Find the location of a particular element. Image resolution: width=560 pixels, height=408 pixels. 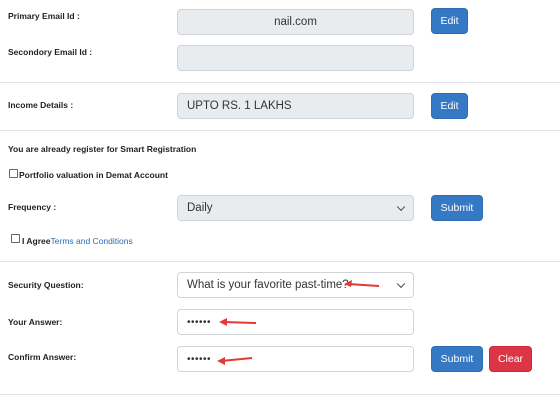

edit-email-button: Edit is located at coordinates (449, 21).